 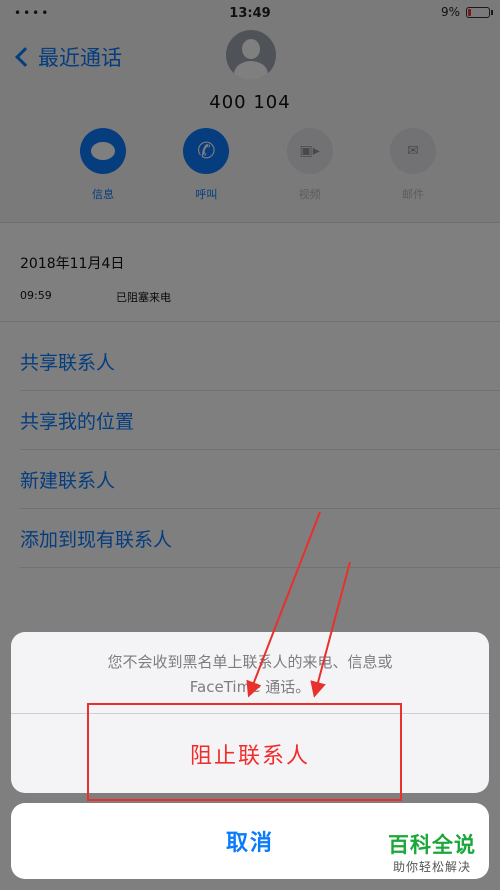 I want to click on action-sheet-message-line1: 您不会收到黑名单上联系人的来电、信息或, so click(x=250, y=662).